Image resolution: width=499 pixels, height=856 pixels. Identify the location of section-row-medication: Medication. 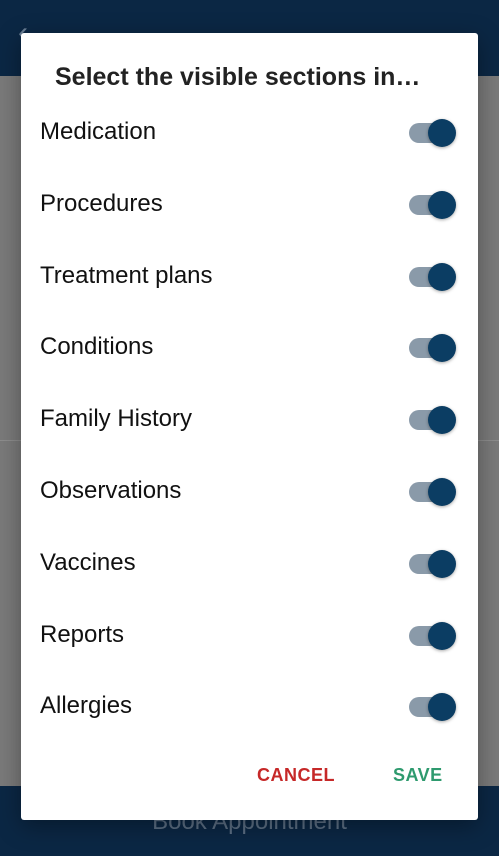
(249, 131).